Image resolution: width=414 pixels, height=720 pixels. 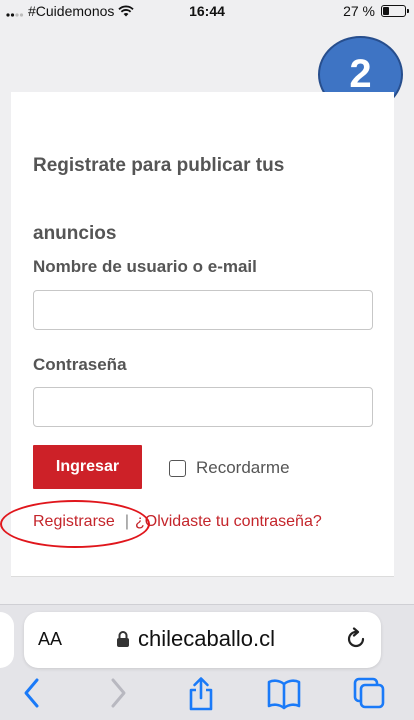 I want to click on username-input, so click(x=203, y=310).